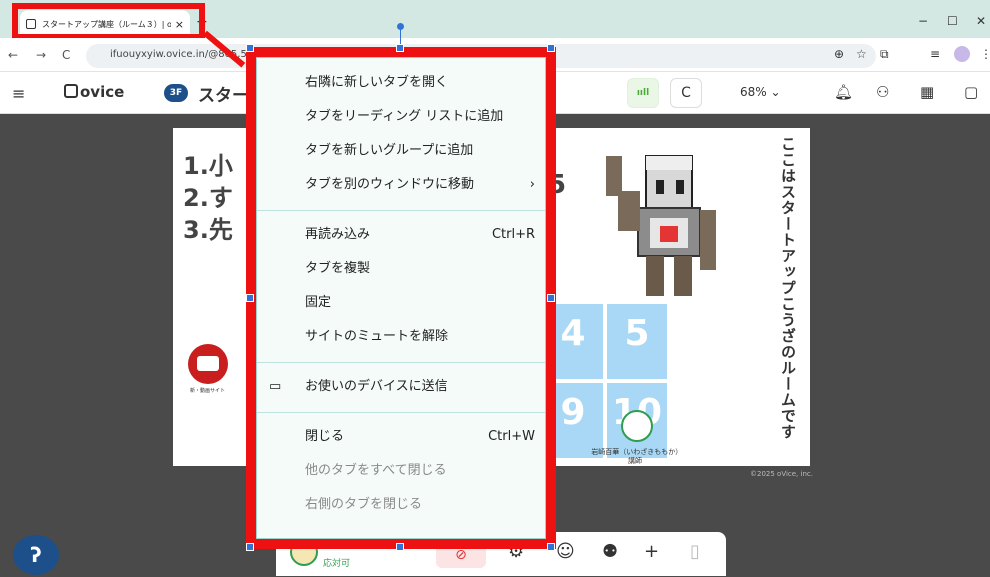  What do you see at coordinates (66, 55) in the screenshot?
I see `reload-button: C` at bounding box center [66, 55].